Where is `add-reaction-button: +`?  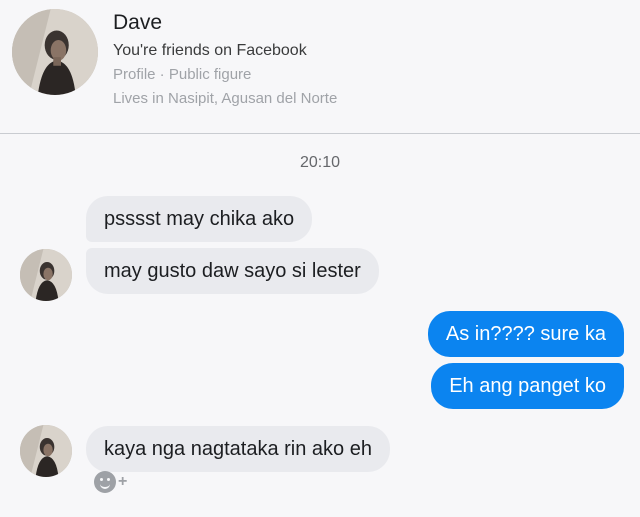 add-reaction-button: + is located at coordinates (112, 482).